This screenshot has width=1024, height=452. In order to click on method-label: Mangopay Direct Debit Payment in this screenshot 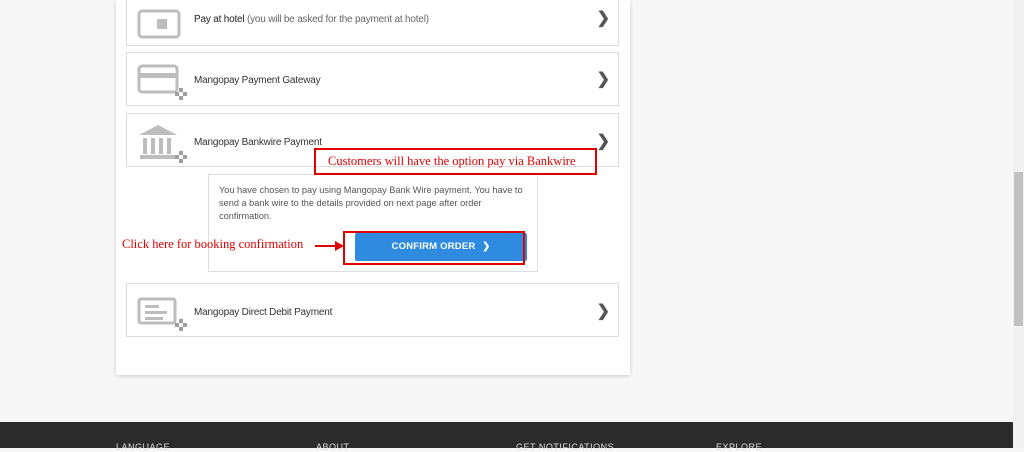, I will do `click(263, 312)`.